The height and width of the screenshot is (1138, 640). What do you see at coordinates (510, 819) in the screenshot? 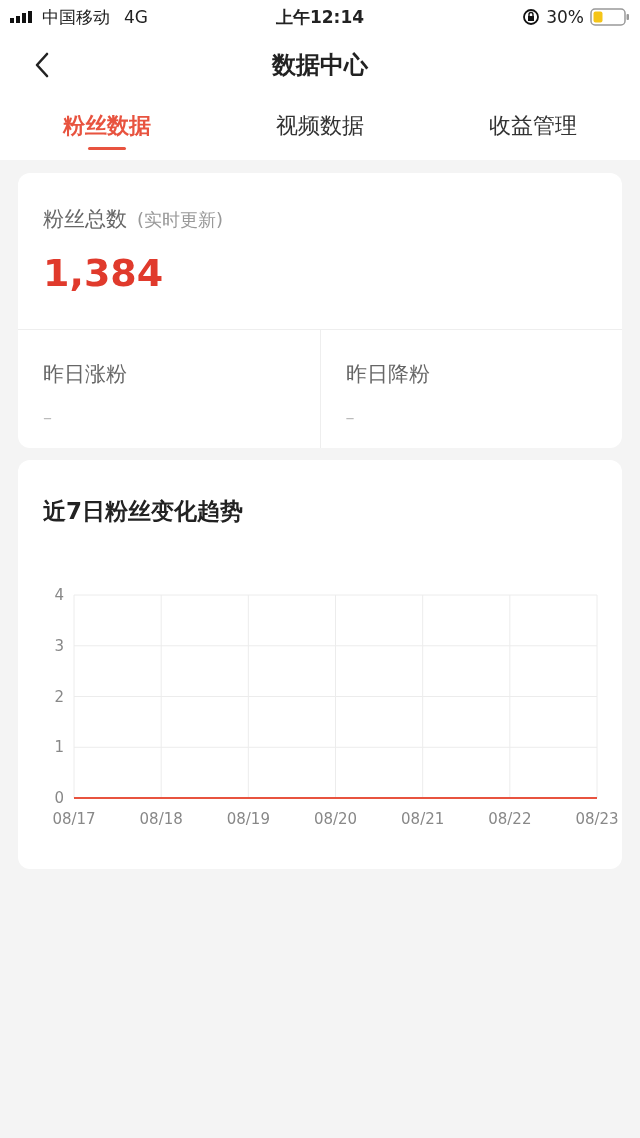
I see `x-tick-label: 08/22` at bounding box center [510, 819].